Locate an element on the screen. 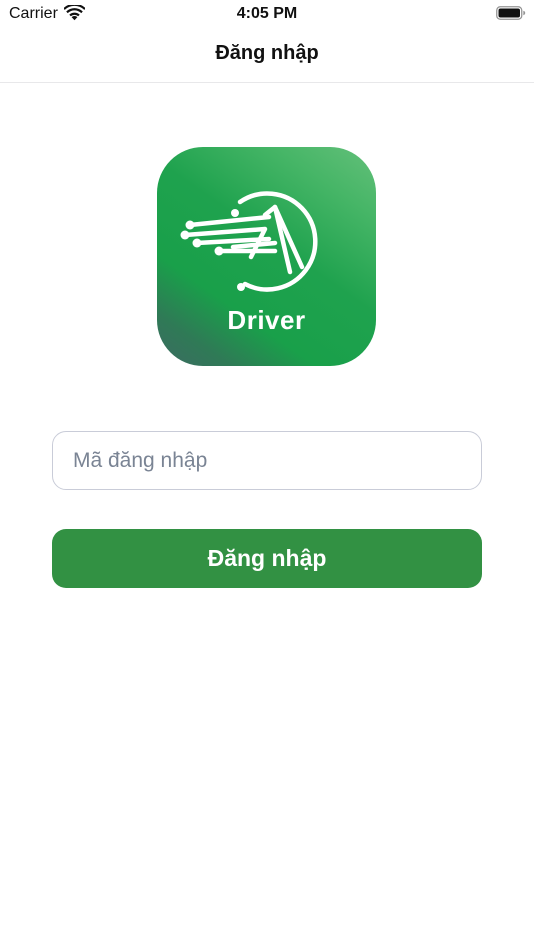 The image size is (534, 950). status-time: 4:05 PM is located at coordinates (267, 13).